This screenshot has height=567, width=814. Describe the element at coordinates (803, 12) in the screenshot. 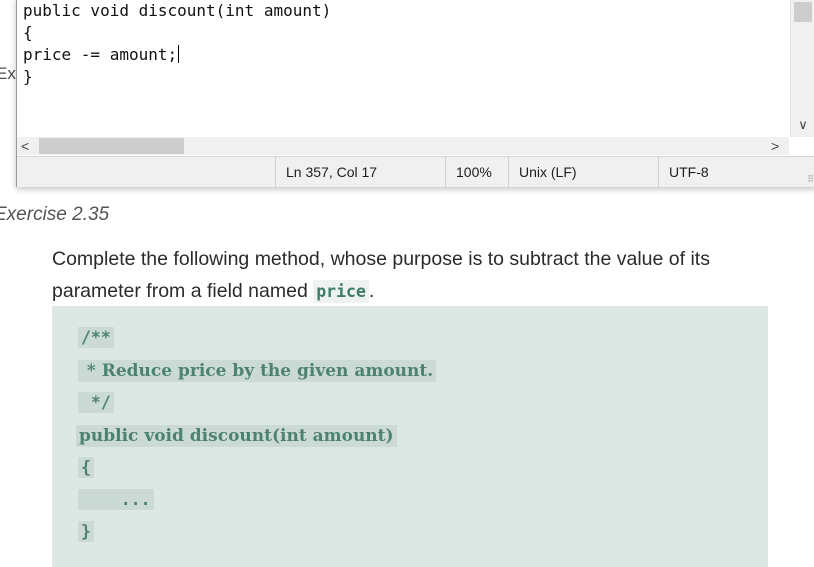

I see `vertical-scroll-thumb` at that location.